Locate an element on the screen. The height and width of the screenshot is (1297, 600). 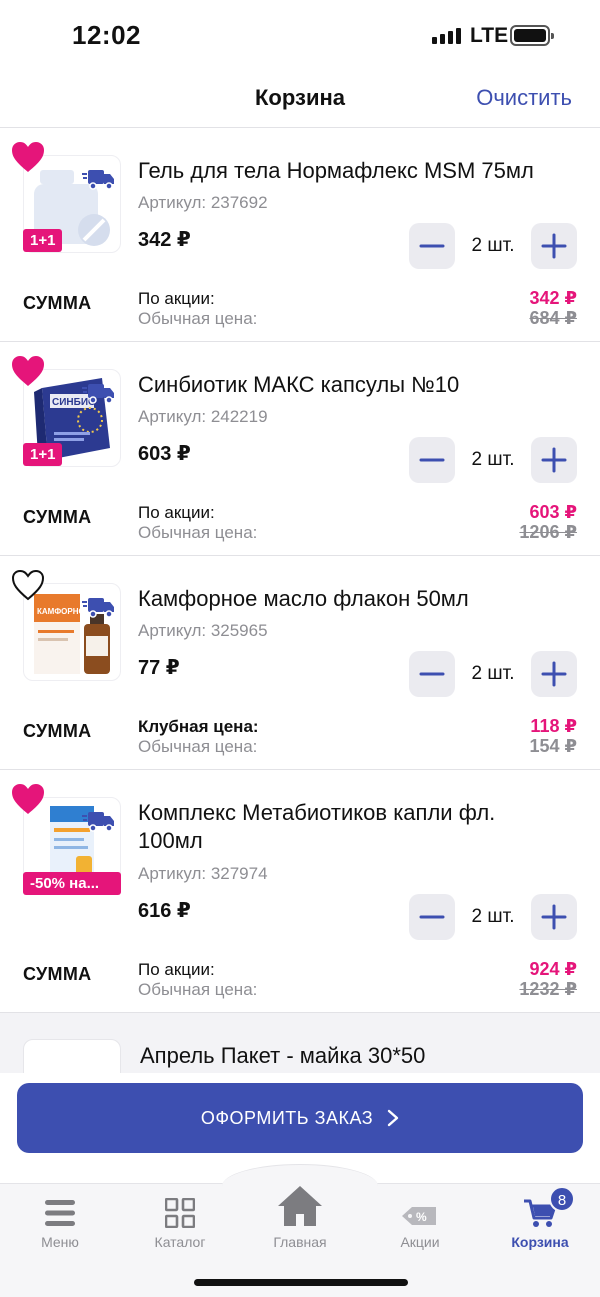
status-bar: 12:02 LTE is located at coordinates (300, 35).